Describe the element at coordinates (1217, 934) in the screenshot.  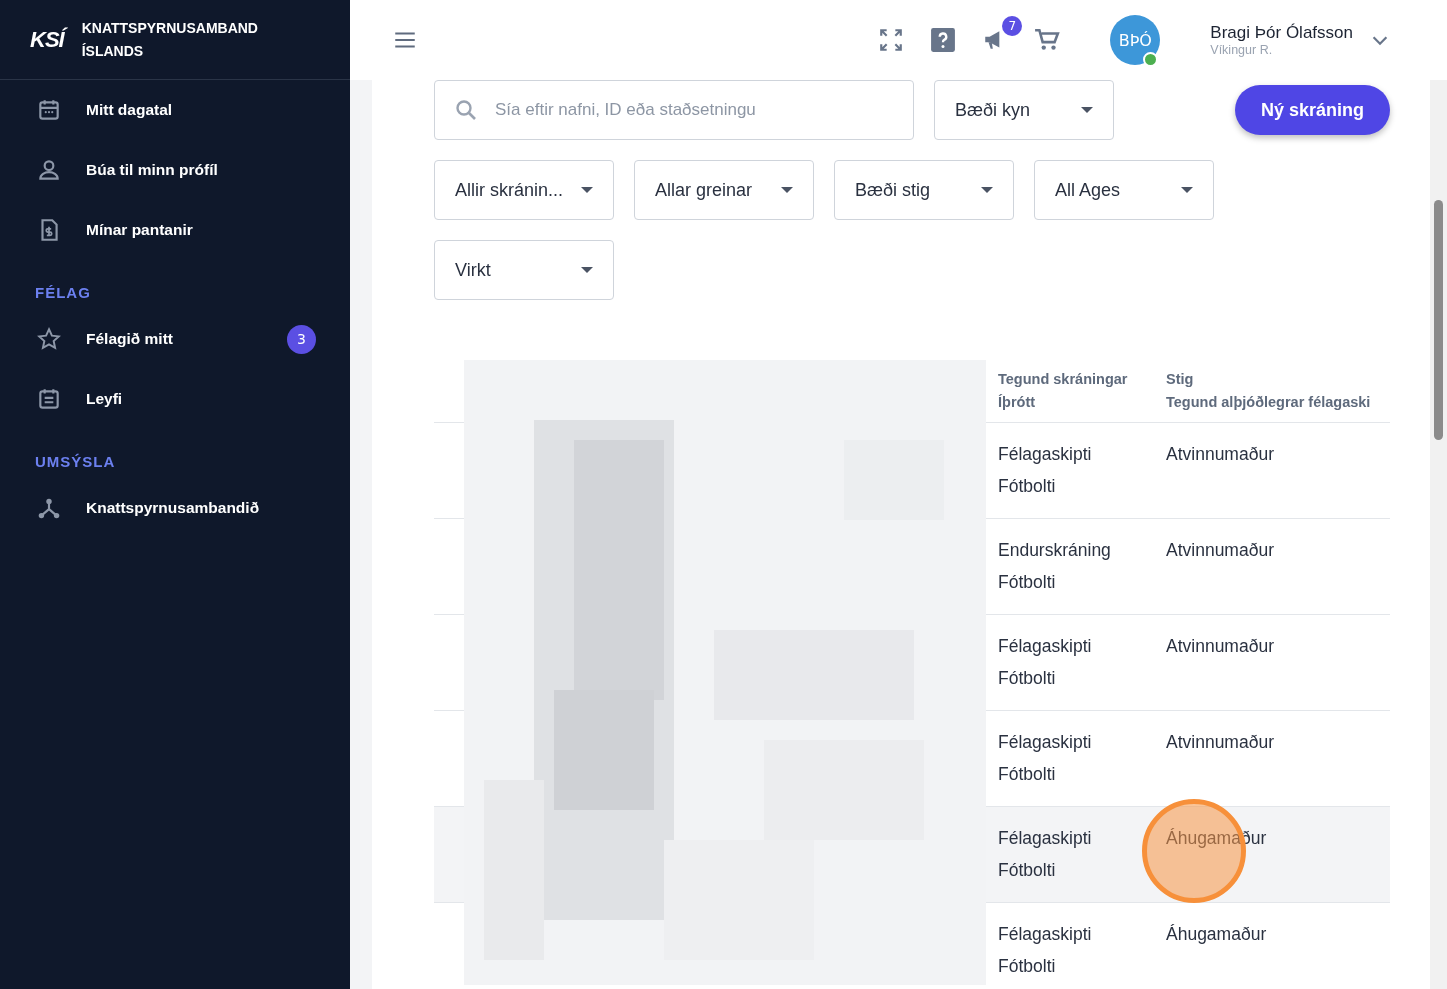
I see `table-cell-text: Áhugamaður` at that location.